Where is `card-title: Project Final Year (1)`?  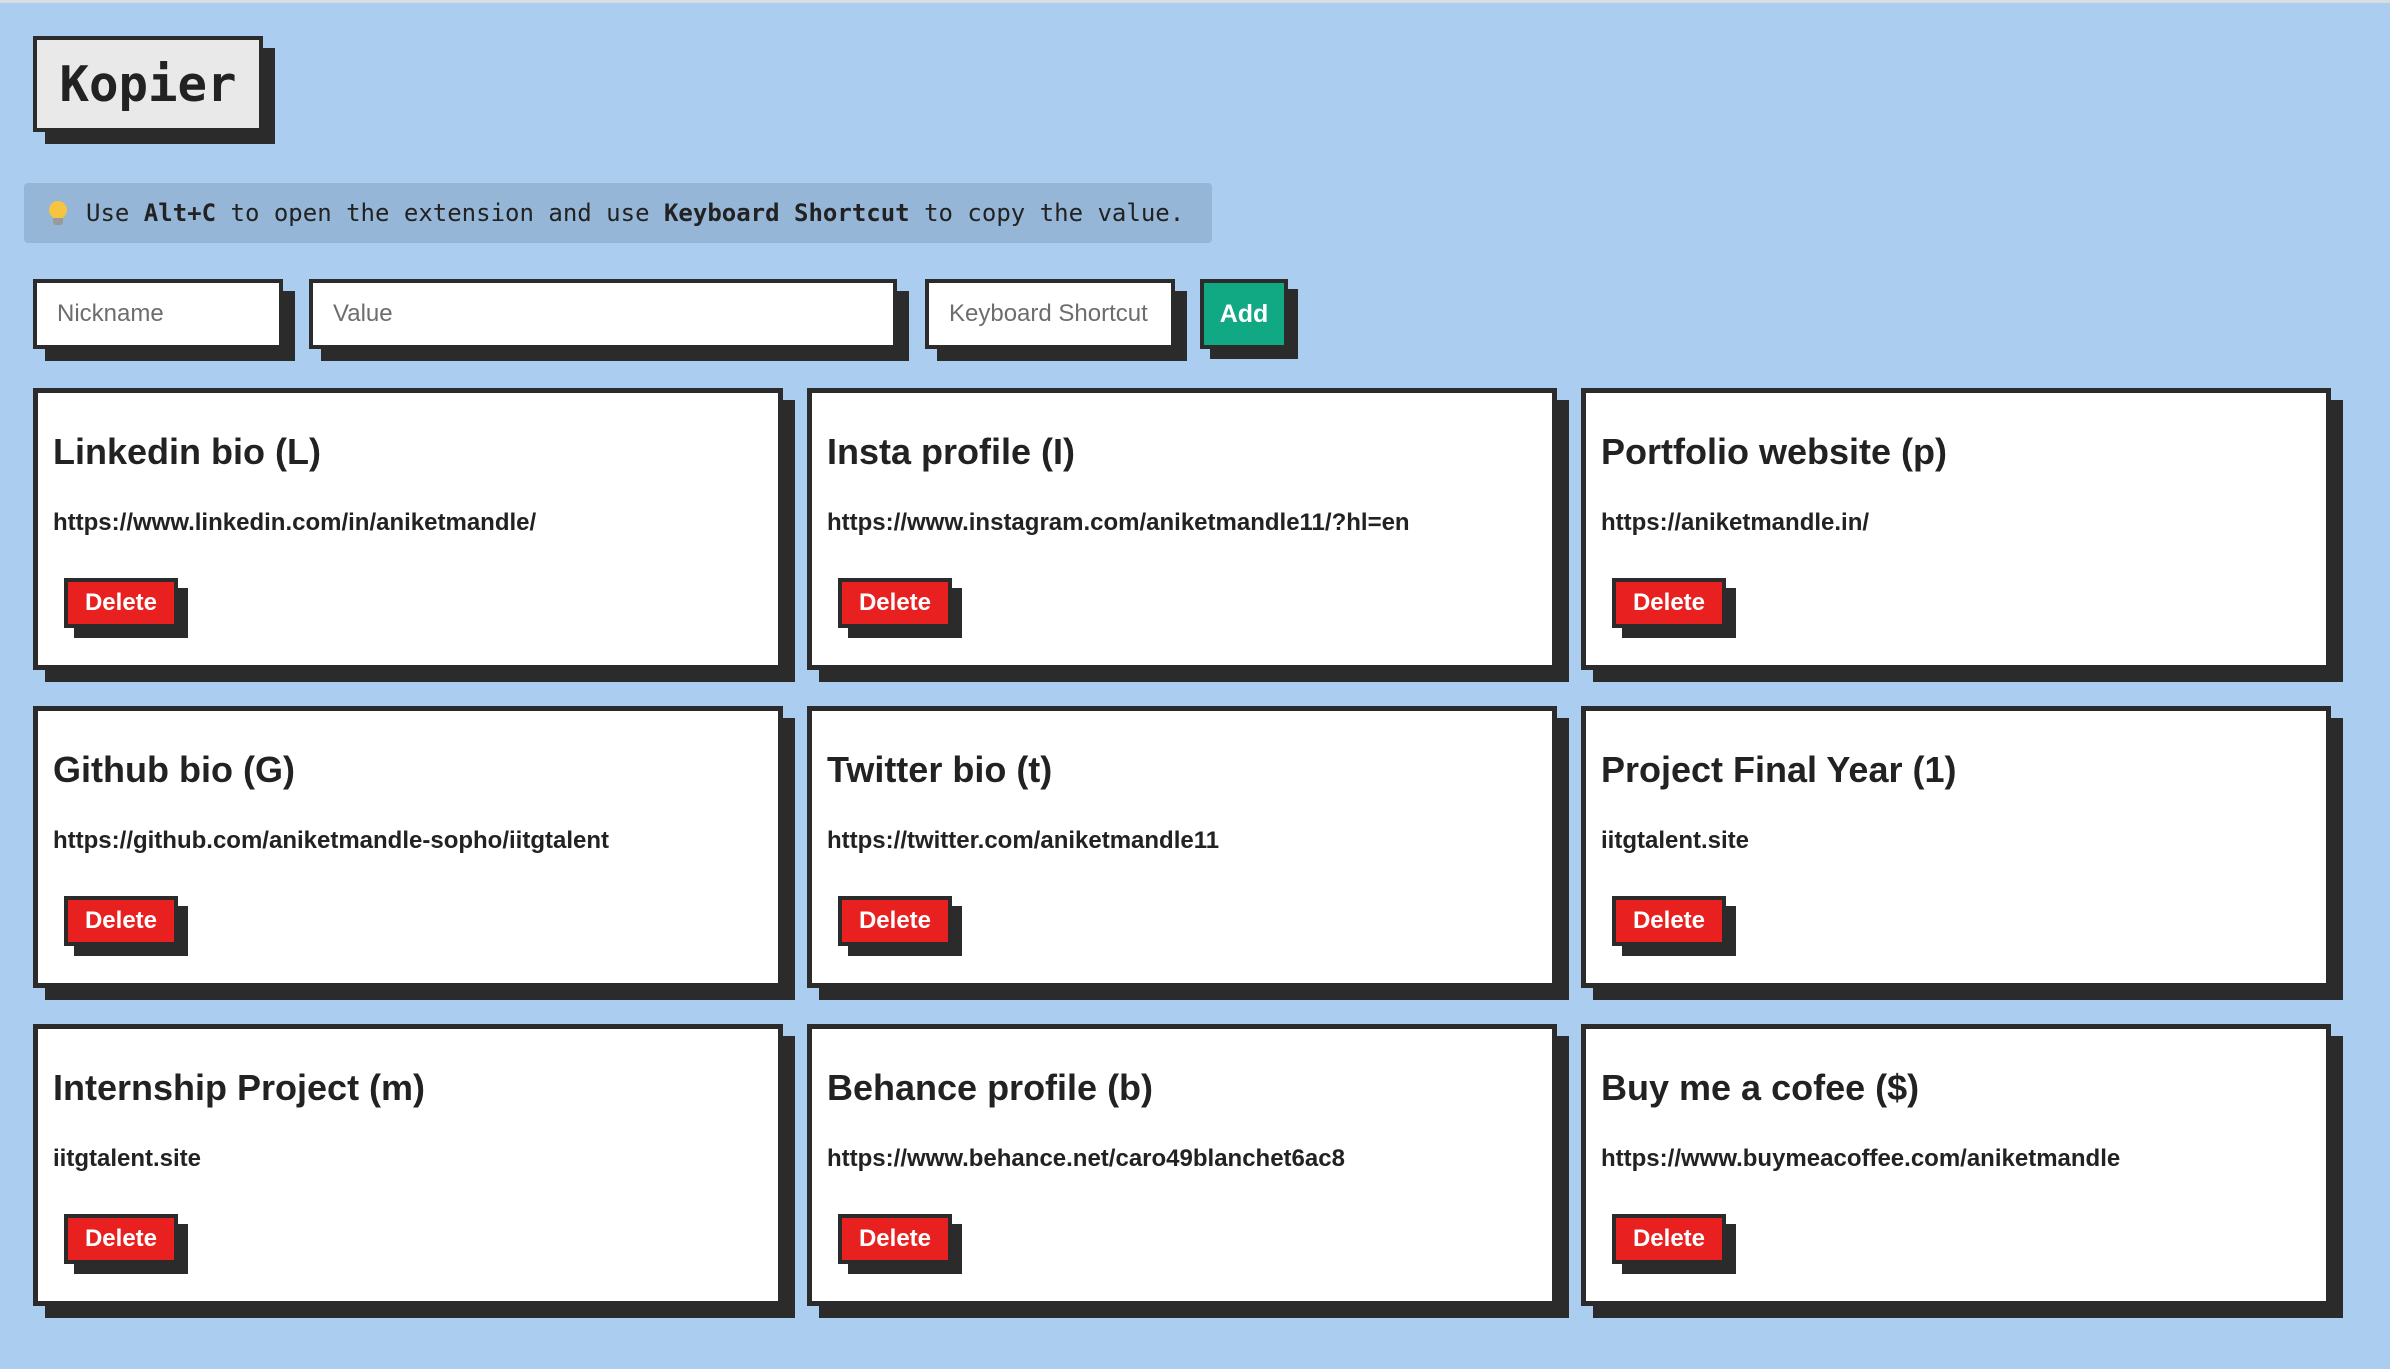
card-title: Project Final Year (1) is located at coordinates (1779, 769).